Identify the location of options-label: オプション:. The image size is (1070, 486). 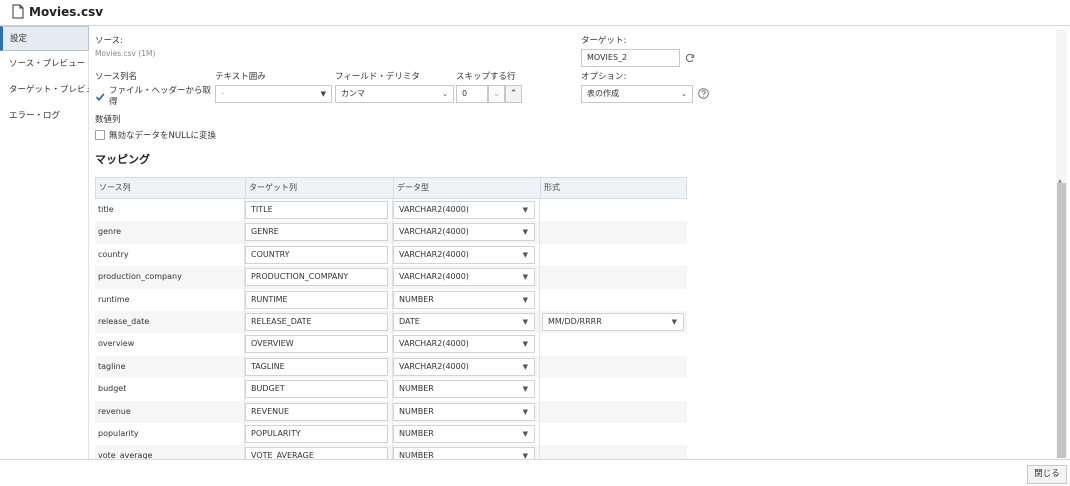
(604, 77).